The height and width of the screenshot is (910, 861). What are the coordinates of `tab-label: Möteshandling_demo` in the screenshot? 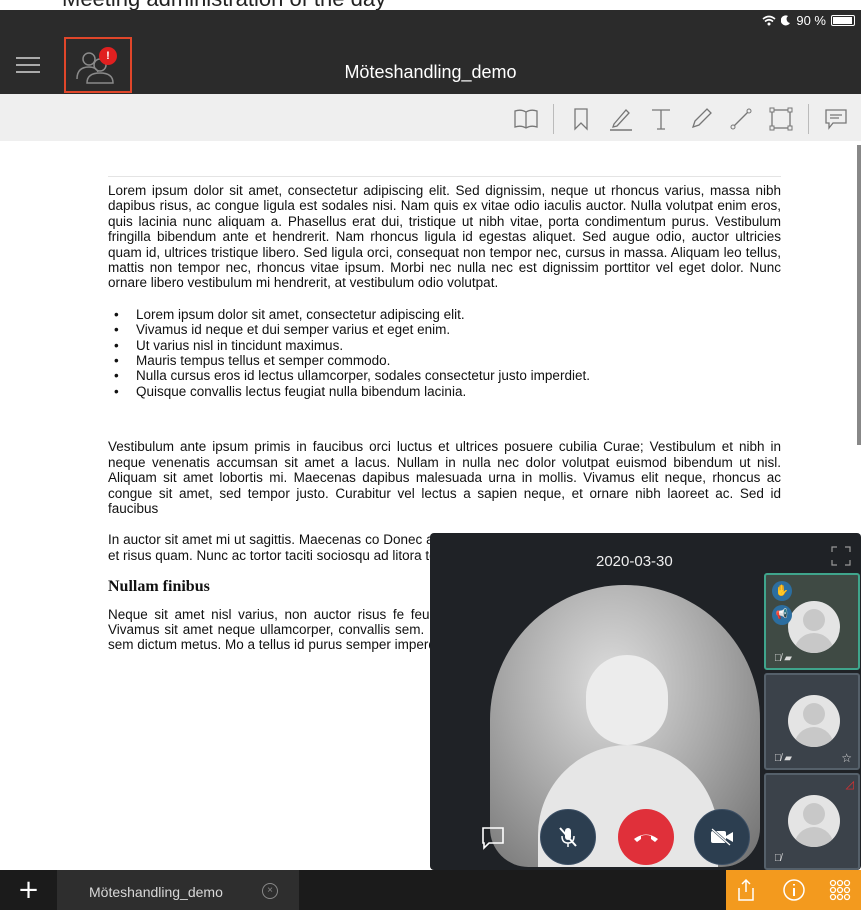 It's located at (156, 892).